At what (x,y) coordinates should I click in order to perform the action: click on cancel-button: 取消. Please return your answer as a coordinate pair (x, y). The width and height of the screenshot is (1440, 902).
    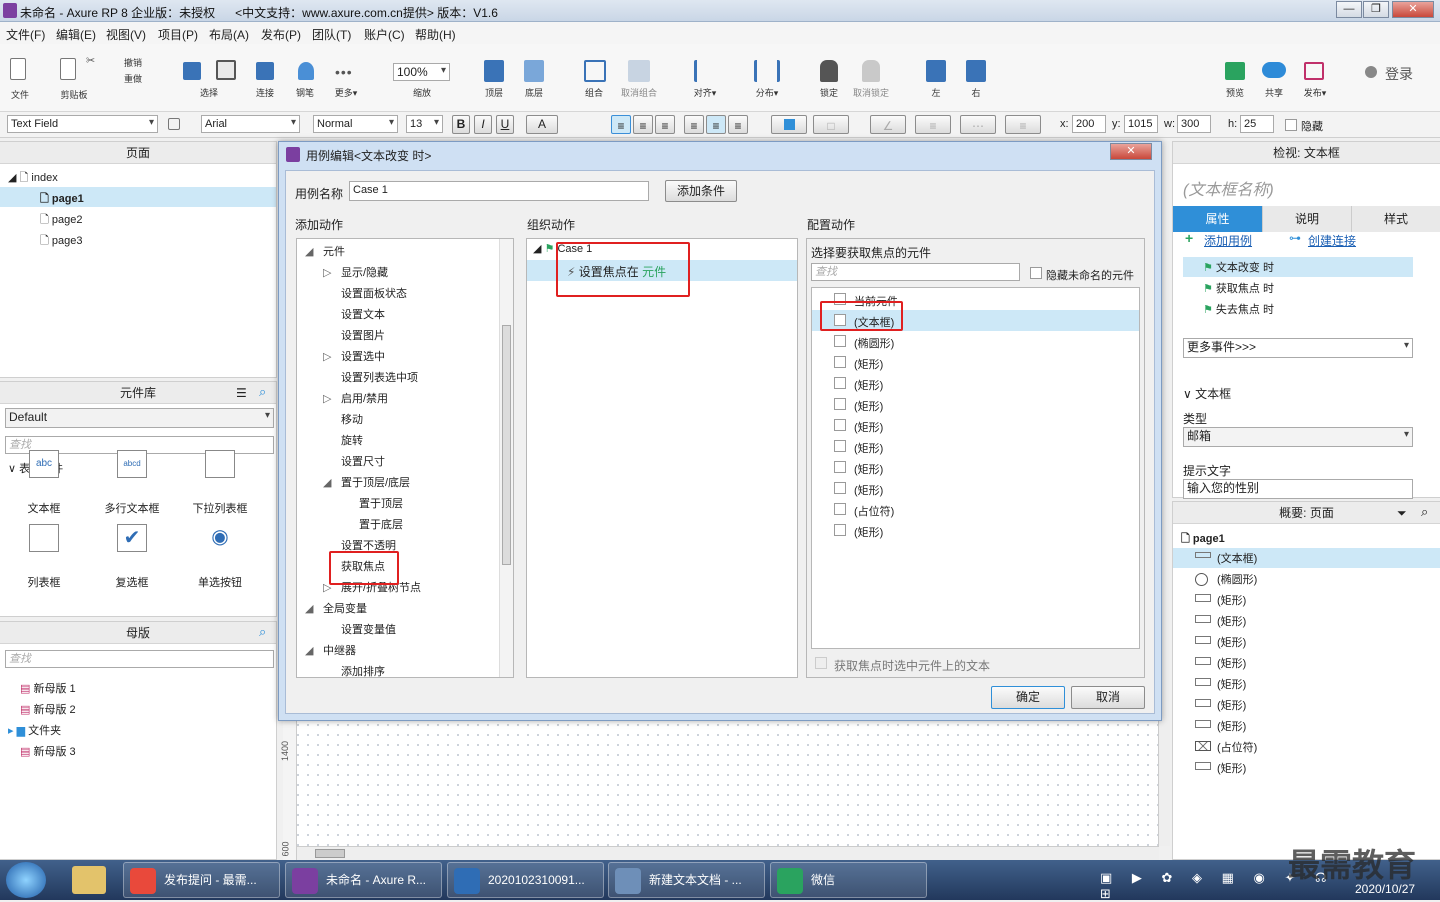
    Looking at the image, I should click on (1108, 697).